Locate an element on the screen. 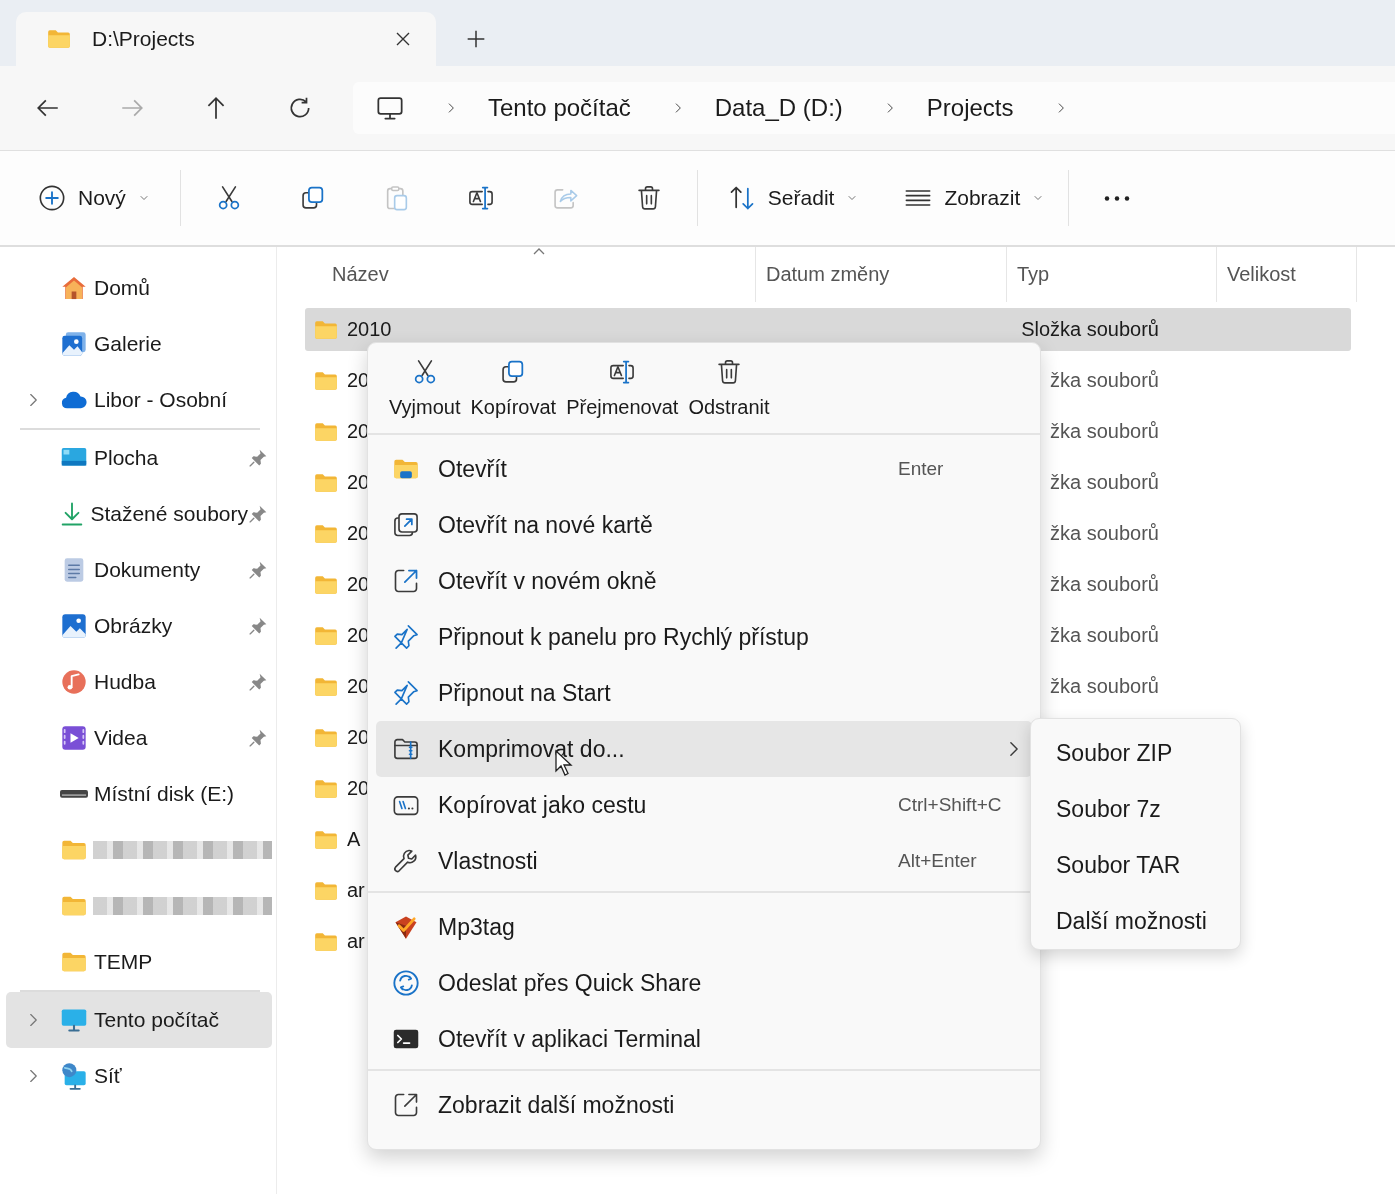 The image size is (1395, 1194). sidebar-label: Galerie is located at coordinates (128, 344).